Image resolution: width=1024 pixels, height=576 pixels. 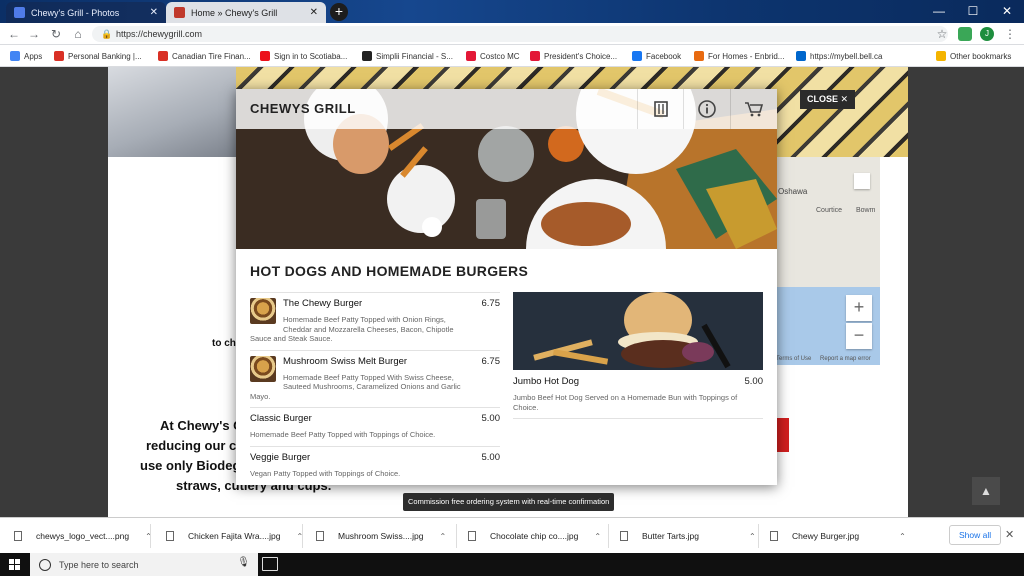 I want to click on back-arrow-icon: ←, so click(x=14, y=34).